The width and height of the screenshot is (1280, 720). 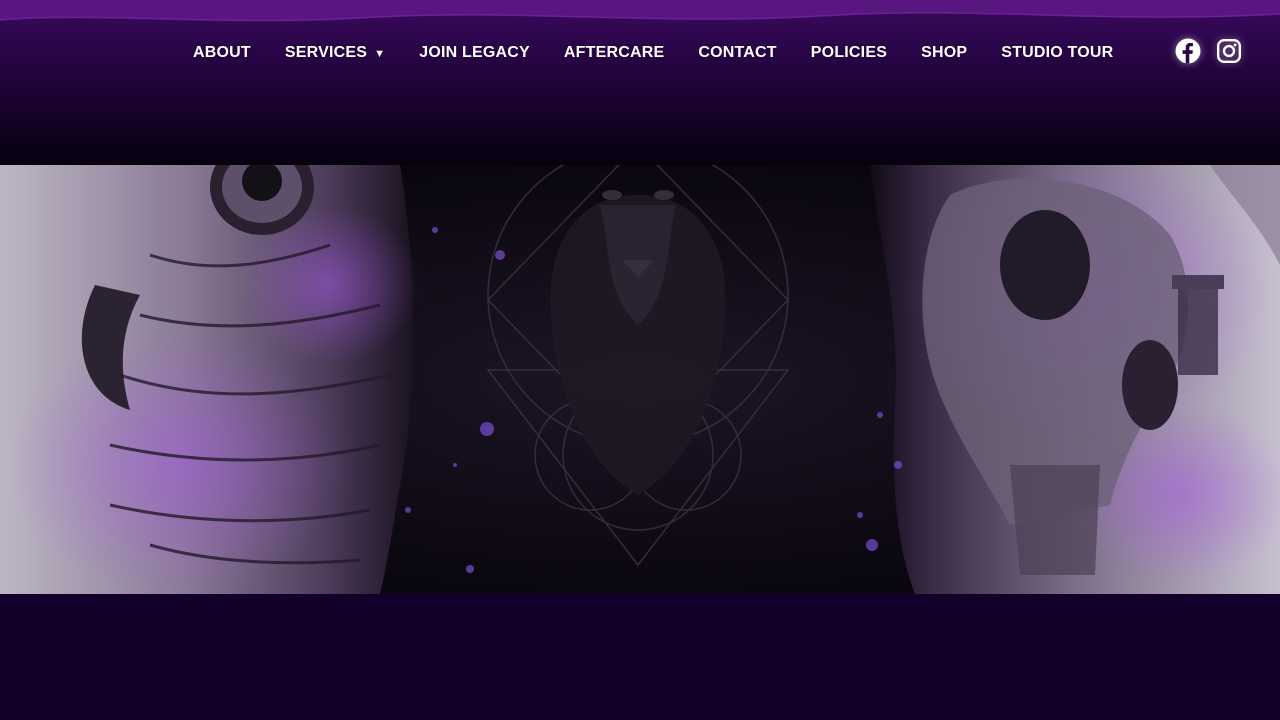 What do you see at coordinates (380, 54) in the screenshot?
I see `chevron-down-icon: ▼` at bounding box center [380, 54].